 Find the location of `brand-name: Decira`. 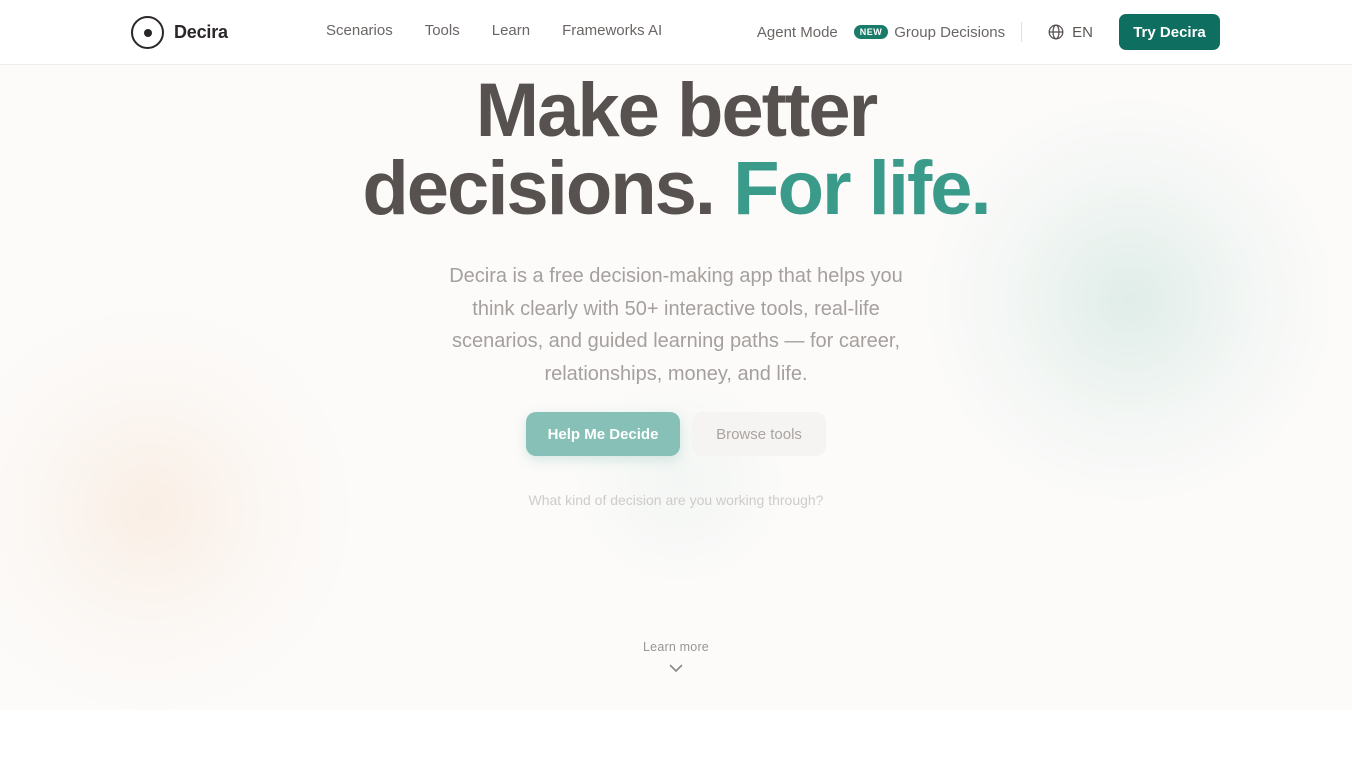

brand-name: Decira is located at coordinates (201, 31).